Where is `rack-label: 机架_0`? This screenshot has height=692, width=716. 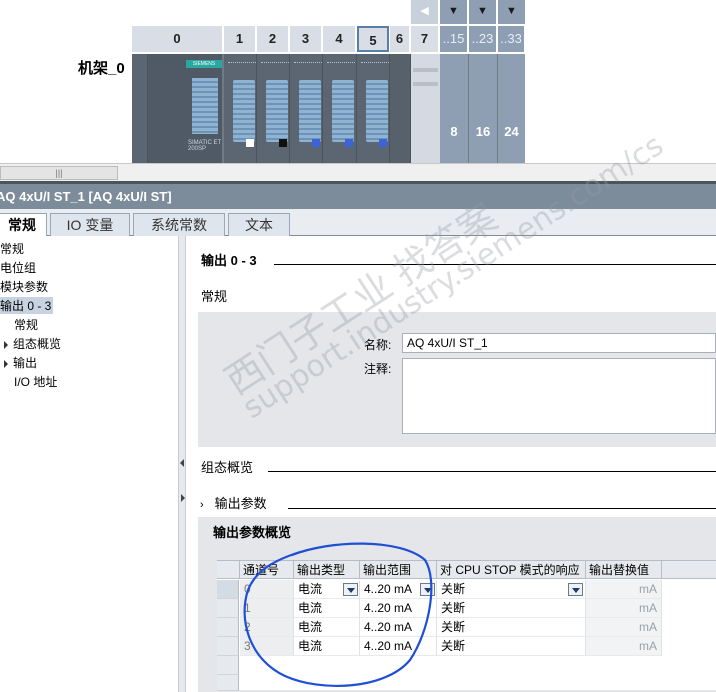 rack-label: 机架_0 is located at coordinates (101, 68).